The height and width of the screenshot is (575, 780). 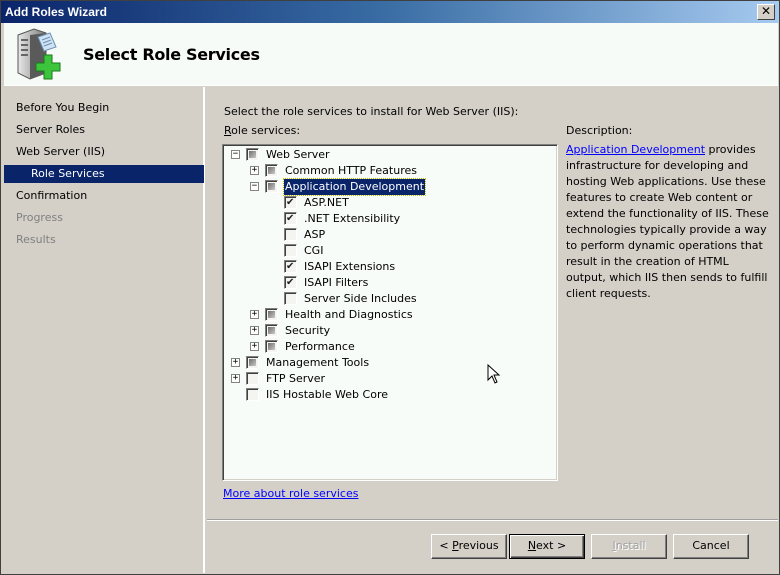 What do you see at coordinates (388, 155) in the screenshot?
I see `tree-node: − Web Server` at bounding box center [388, 155].